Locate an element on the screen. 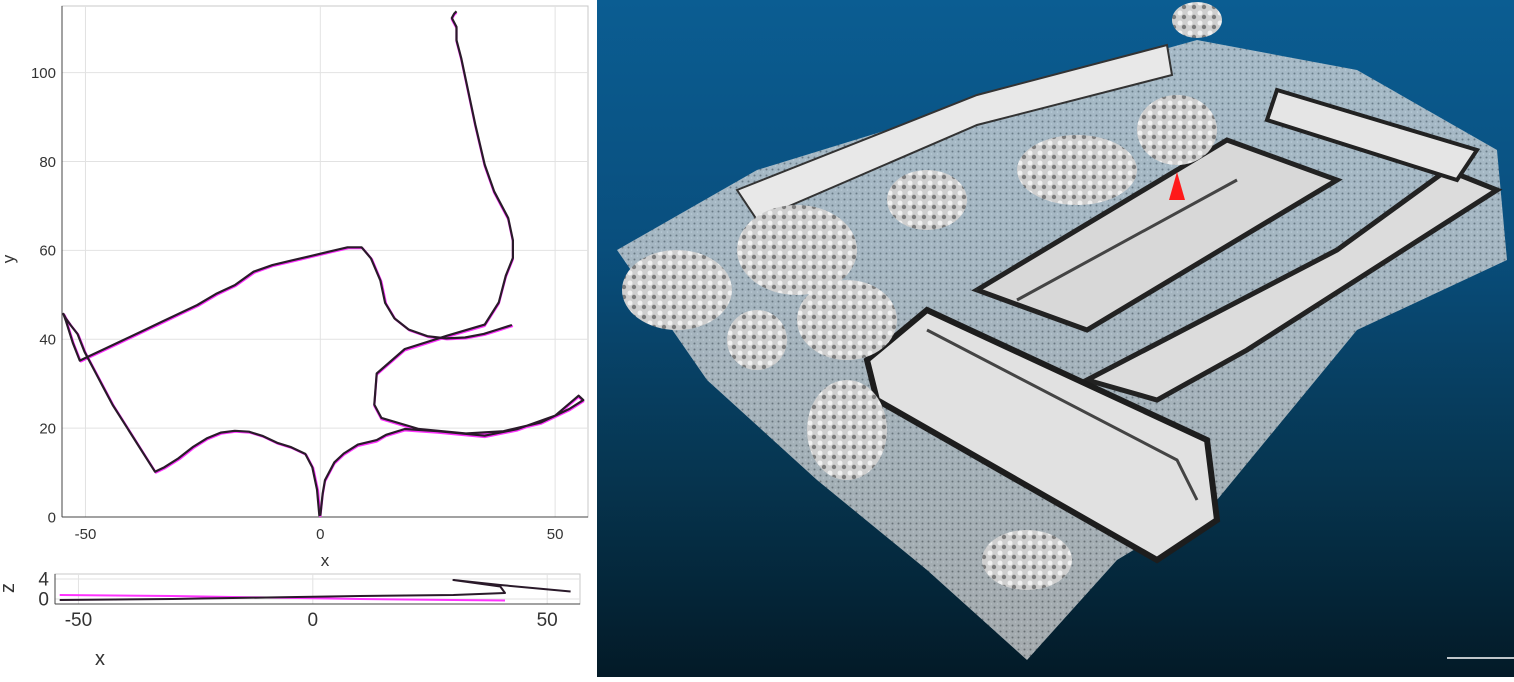 This screenshot has width=1514, height=682. y-tick-label: 40 is located at coordinates (47, 340).